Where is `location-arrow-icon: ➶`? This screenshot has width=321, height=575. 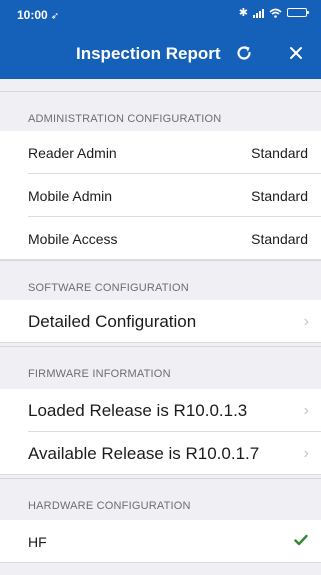 location-arrow-icon: ➶ is located at coordinates (55, 16).